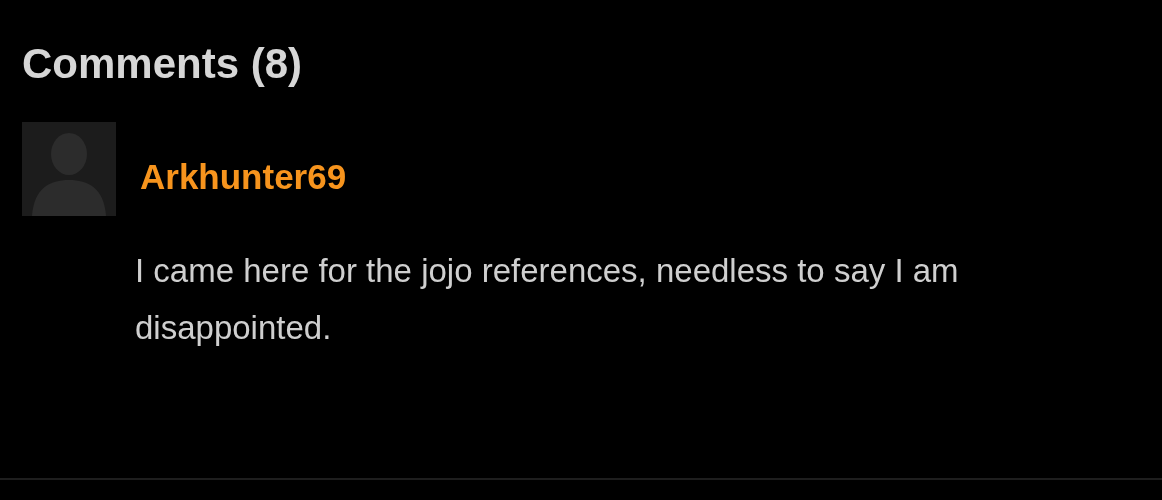 The height and width of the screenshot is (500, 1162). Describe the element at coordinates (243, 177) in the screenshot. I see `comment-author: Arkhunter69` at that location.